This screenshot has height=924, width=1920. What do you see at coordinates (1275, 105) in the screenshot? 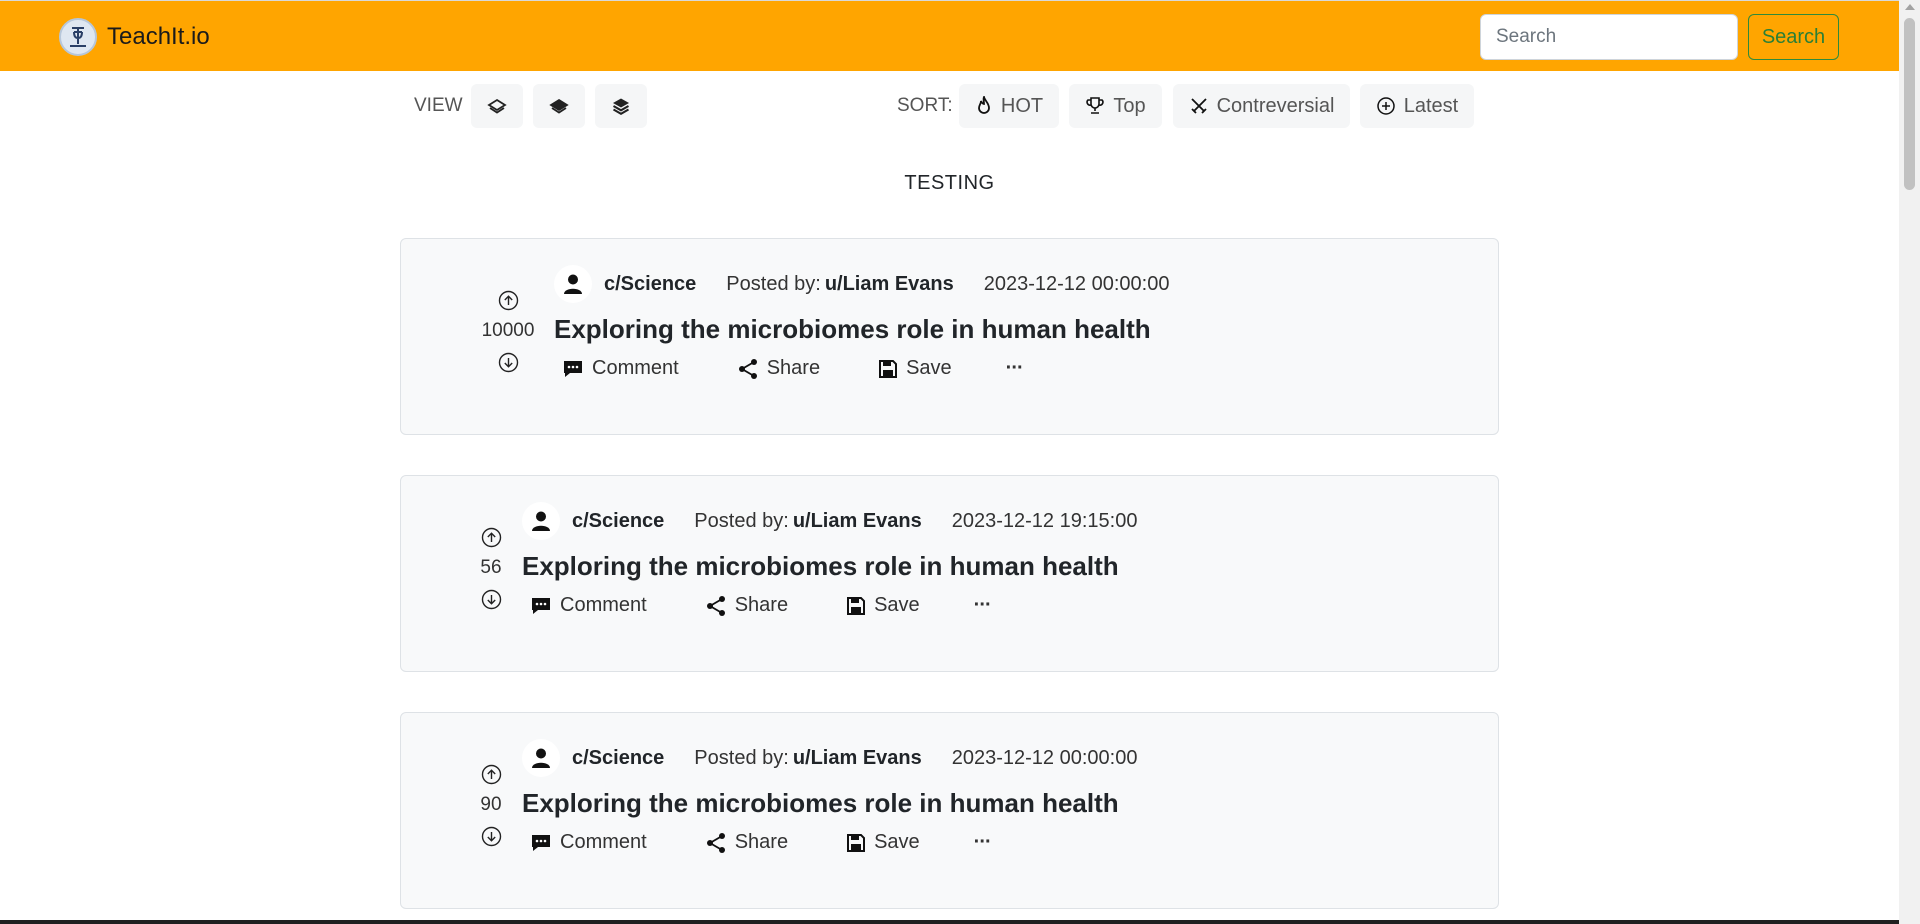
I see `sort-contreversial-label: Contreversial` at bounding box center [1275, 105].